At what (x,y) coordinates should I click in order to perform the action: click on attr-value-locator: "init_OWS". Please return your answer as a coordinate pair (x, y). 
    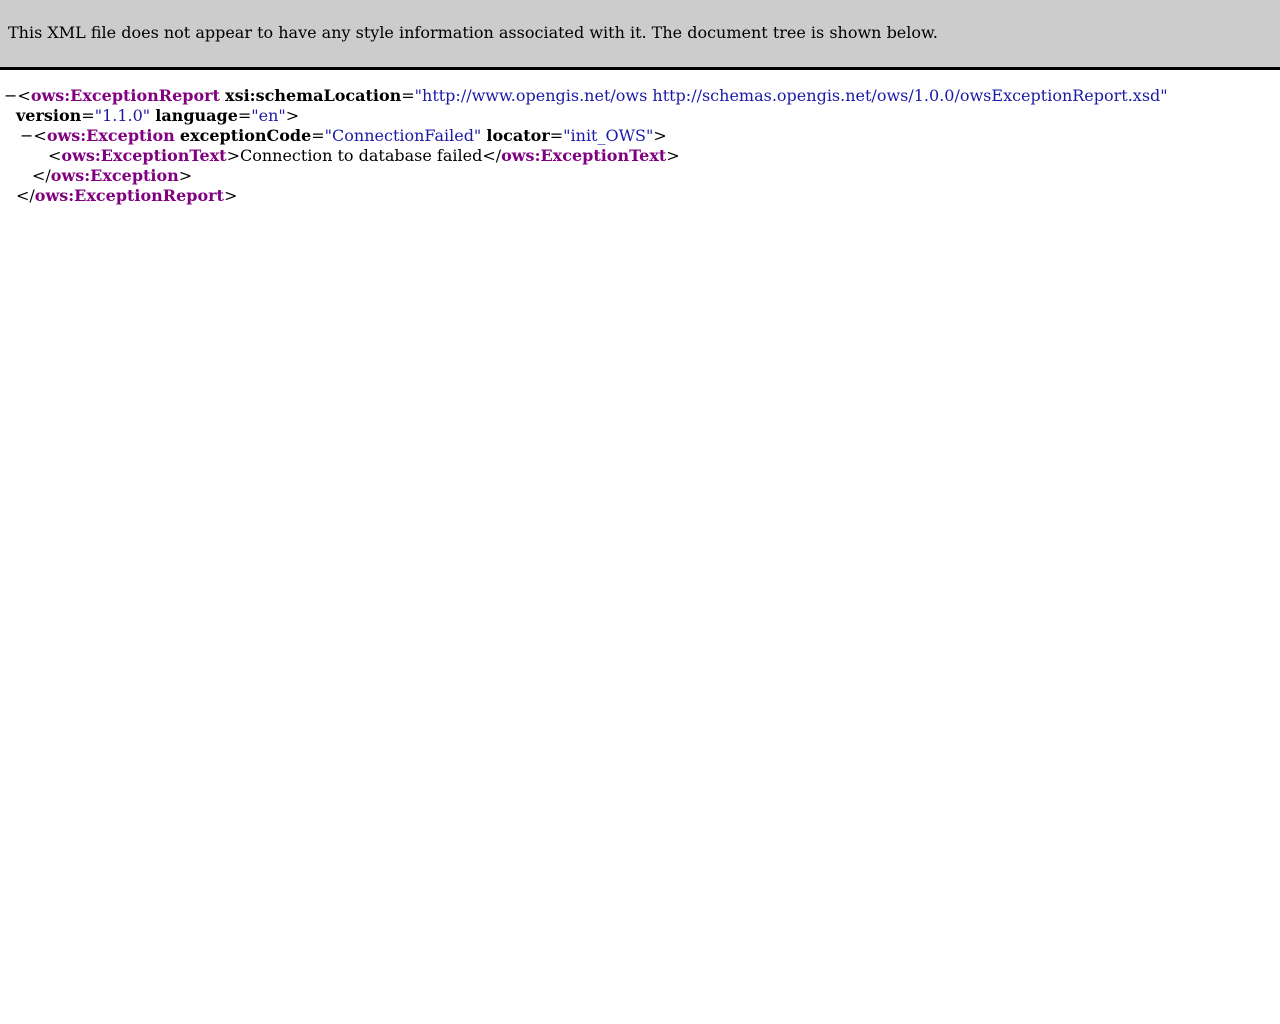
    Looking at the image, I should click on (608, 135).